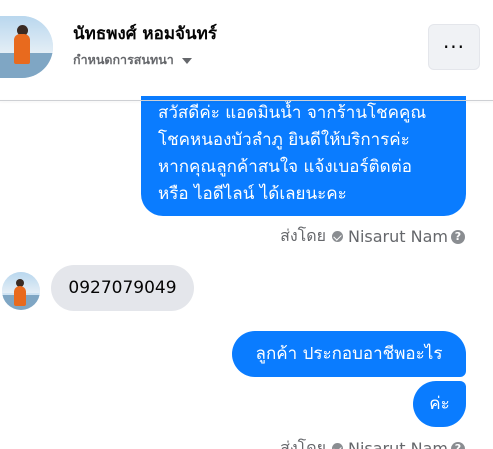 Image resolution: width=493 pixels, height=449 pixels. I want to click on schedule-dropdown: กำหนดการสนทนา, so click(132, 60).